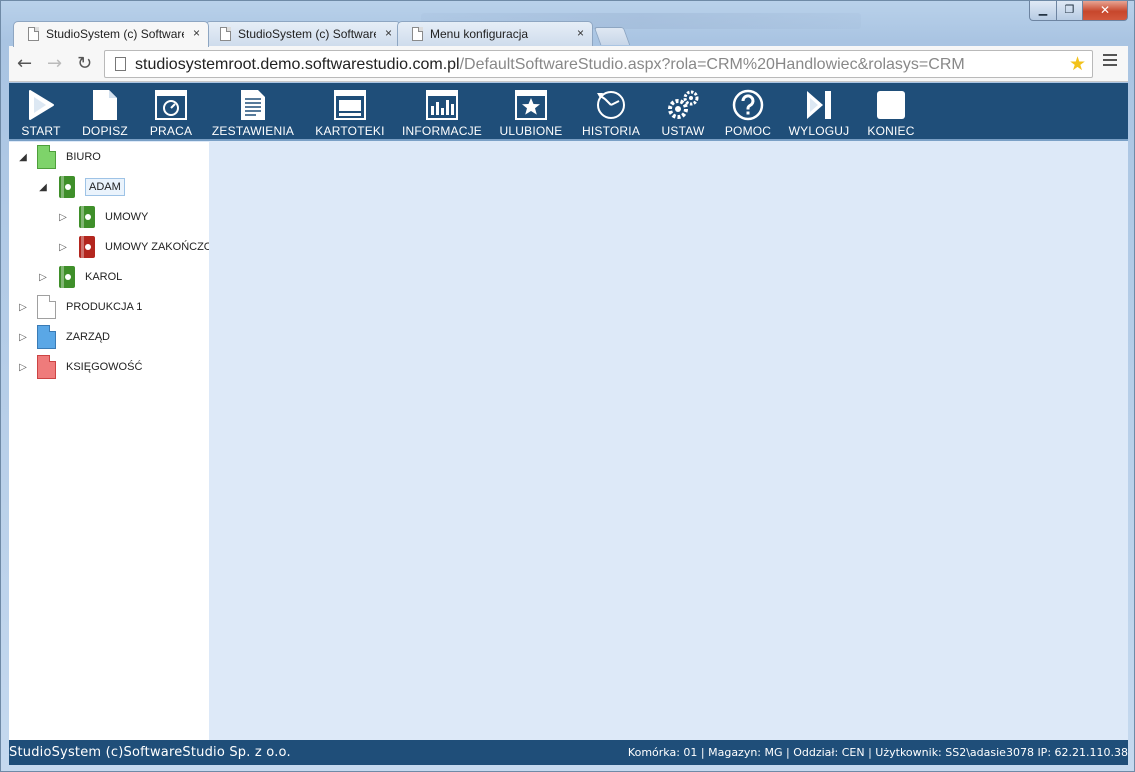 This screenshot has height=772, width=1135. What do you see at coordinates (891, 105) in the screenshot?
I see `stop-icon` at bounding box center [891, 105].